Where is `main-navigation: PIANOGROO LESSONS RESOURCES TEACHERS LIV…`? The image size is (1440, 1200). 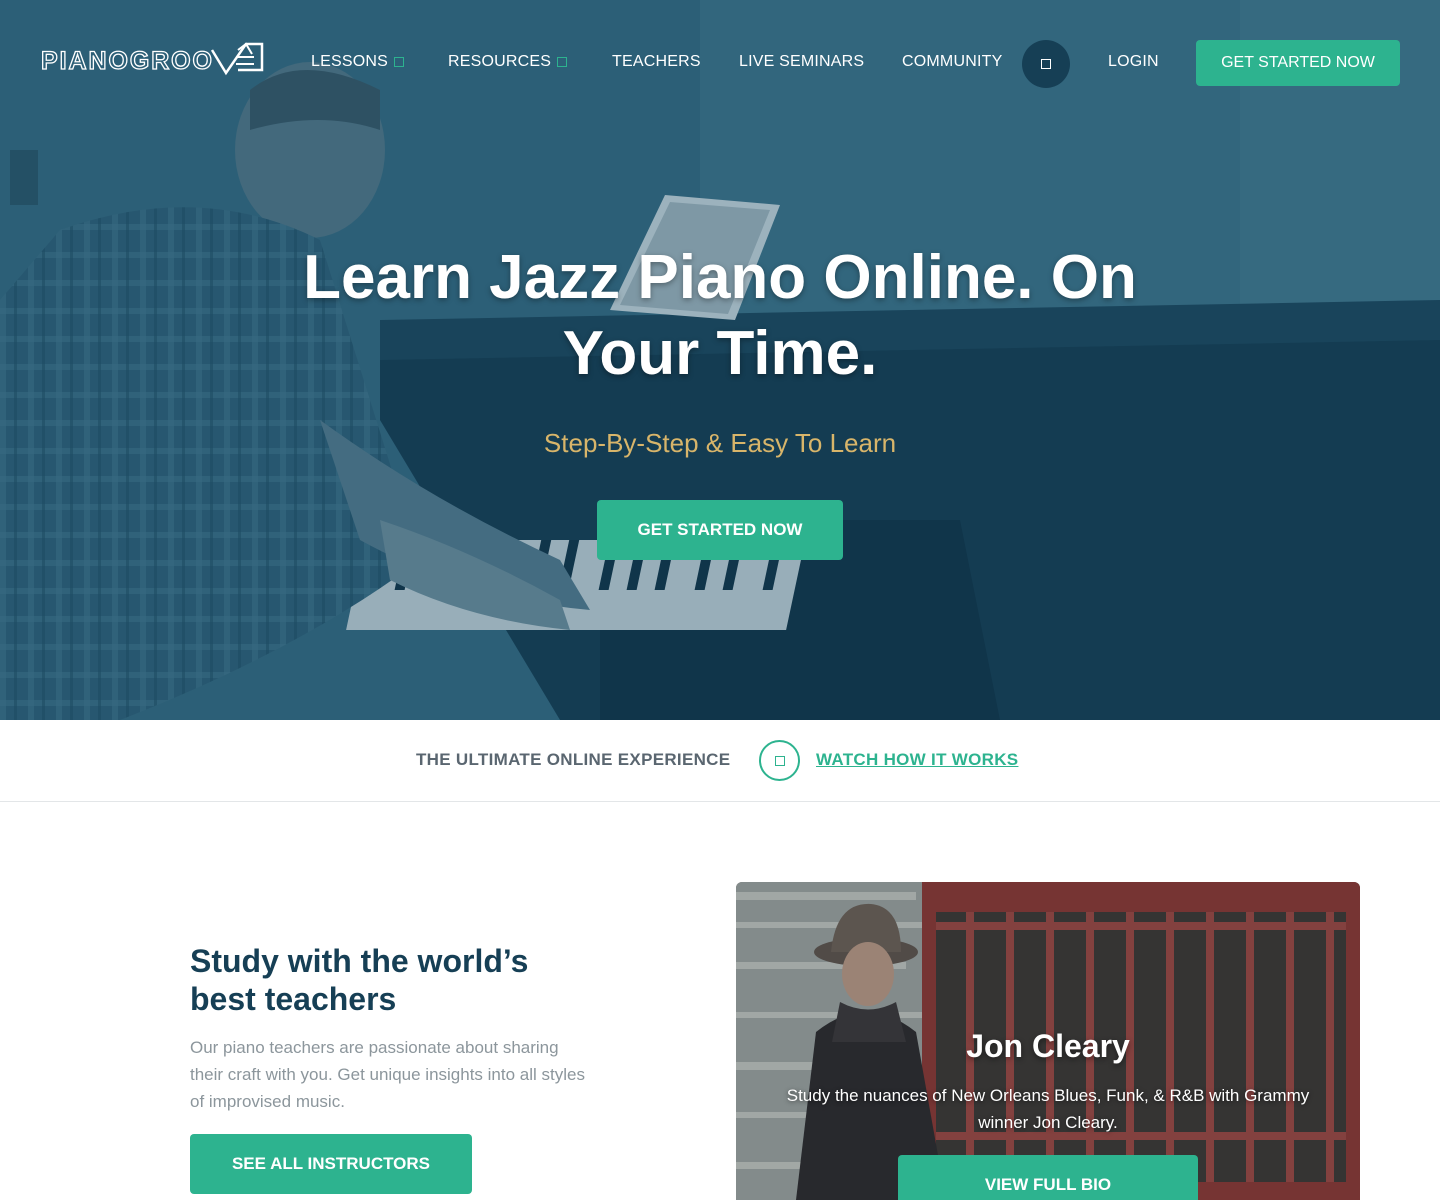 main-navigation: PIANOGROO LESSONS RESOURCES TEACHERS LIV… is located at coordinates (720, 62).